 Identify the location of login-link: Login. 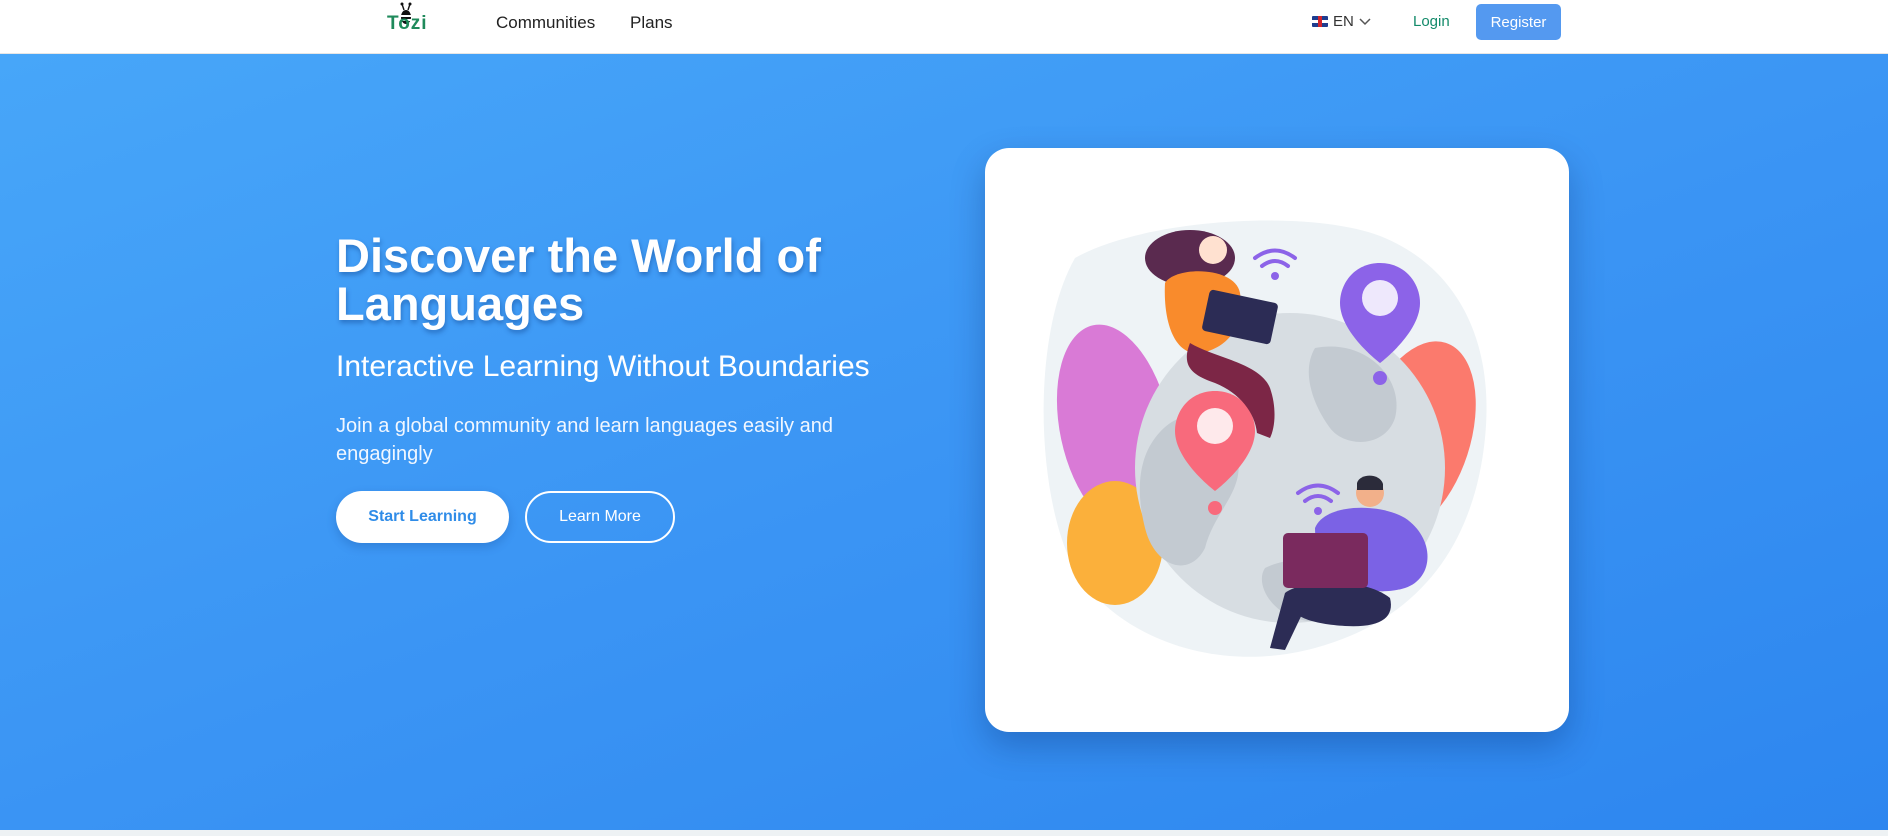
(1431, 21).